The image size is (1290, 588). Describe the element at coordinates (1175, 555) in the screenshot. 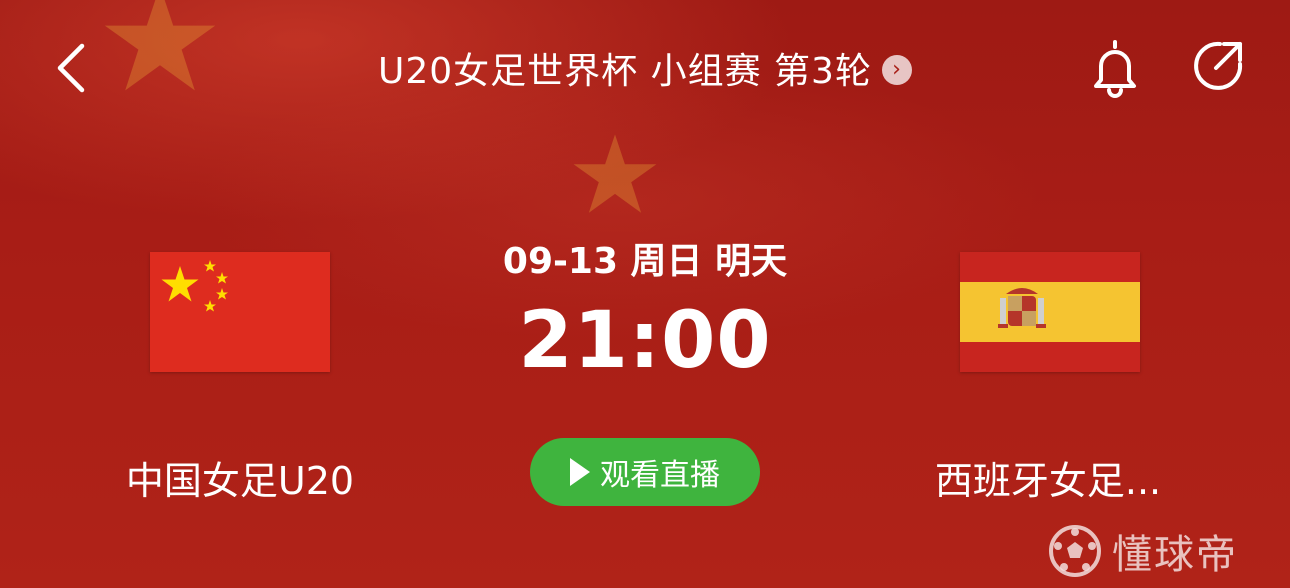

I see `watermark-text: 懂球帝` at that location.